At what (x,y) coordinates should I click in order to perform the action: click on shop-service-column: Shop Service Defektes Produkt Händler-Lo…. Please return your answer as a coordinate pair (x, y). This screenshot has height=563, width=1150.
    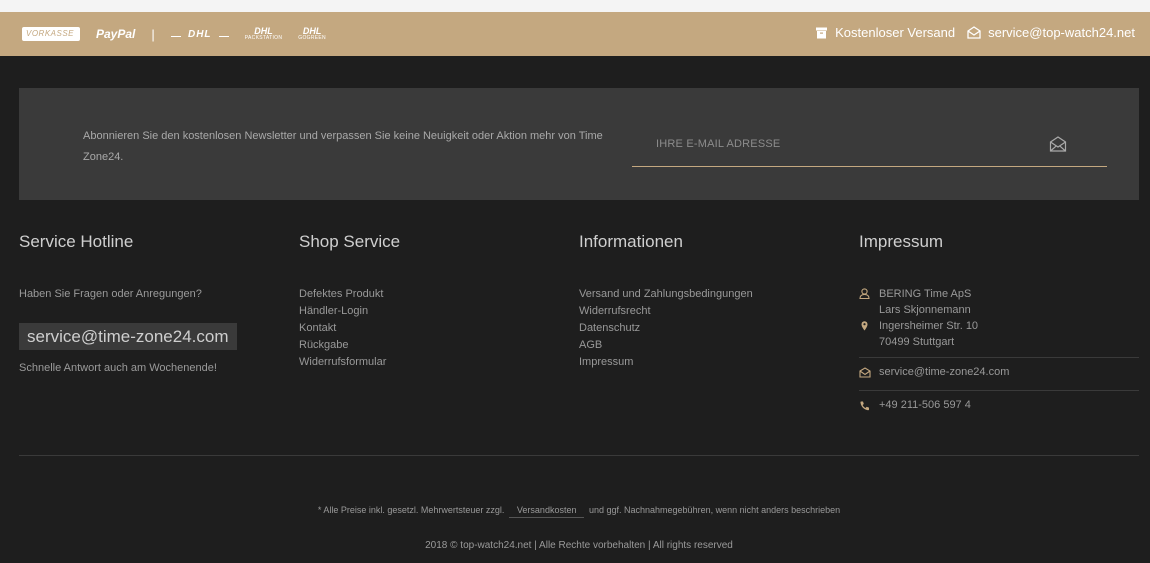
    Looking at the image, I should click on (439, 300).